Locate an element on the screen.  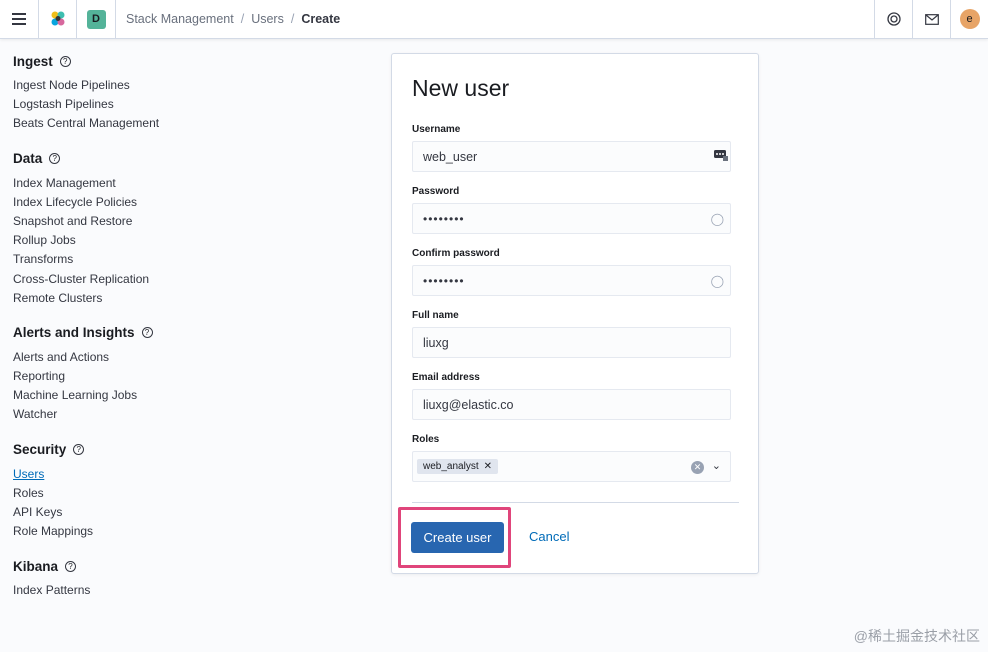
sidebar-item-beats-central-management: Beats Central Management is located at coordinates (163, 123).